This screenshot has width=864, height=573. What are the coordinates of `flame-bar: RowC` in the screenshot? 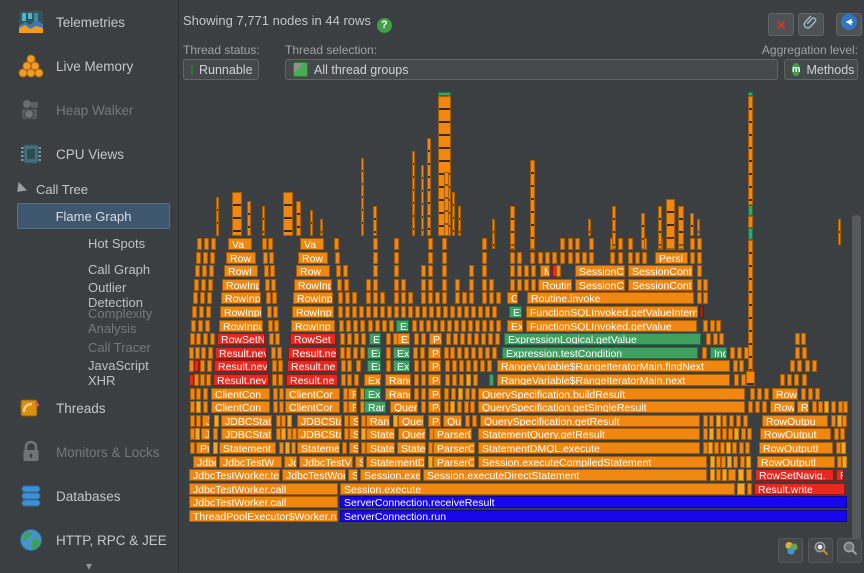 It's located at (782, 407).